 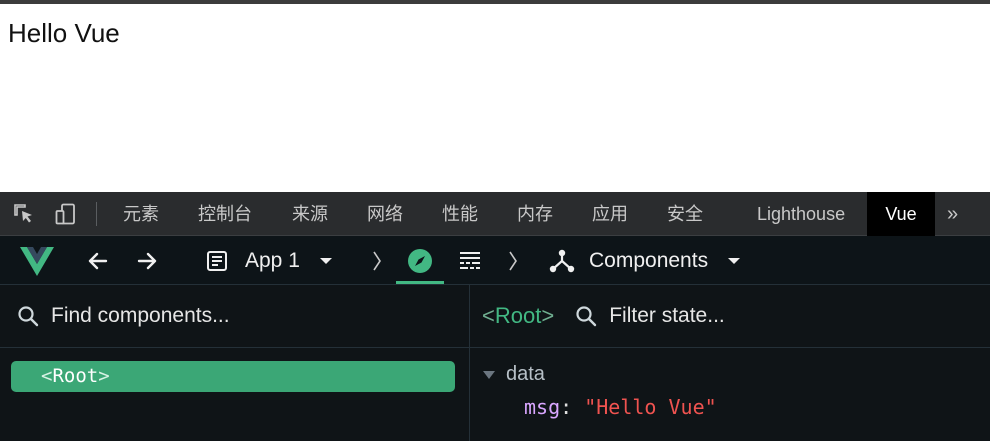 What do you see at coordinates (98, 260) in the screenshot?
I see `back-arrow-icon` at bounding box center [98, 260].